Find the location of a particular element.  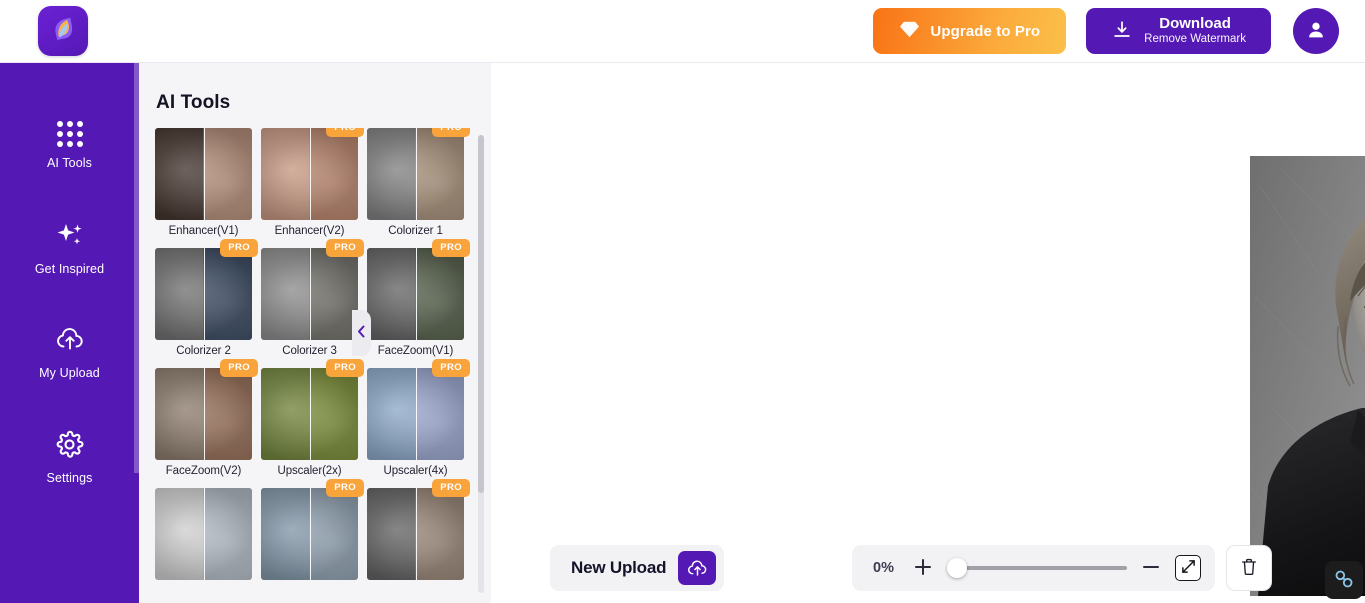

download-label: Download is located at coordinates (1195, 24).